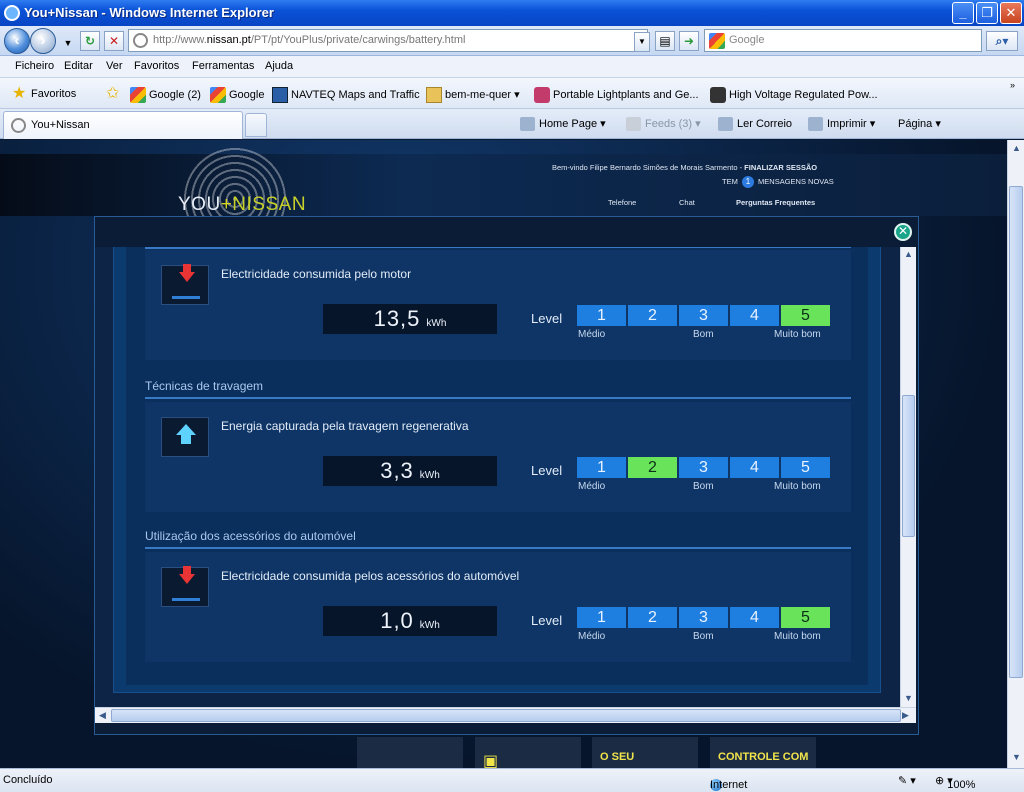 Image resolution: width=1024 pixels, height=792 pixels. What do you see at coordinates (123, 125) in the screenshot?
I see `tab-you-nissan: You+Nissan` at bounding box center [123, 125].